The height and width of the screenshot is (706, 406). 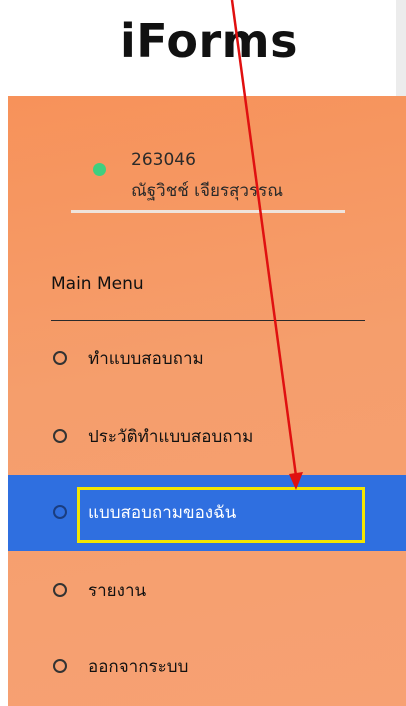 What do you see at coordinates (97, 284) in the screenshot?
I see `menu-heading: Main Menu` at bounding box center [97, 284].